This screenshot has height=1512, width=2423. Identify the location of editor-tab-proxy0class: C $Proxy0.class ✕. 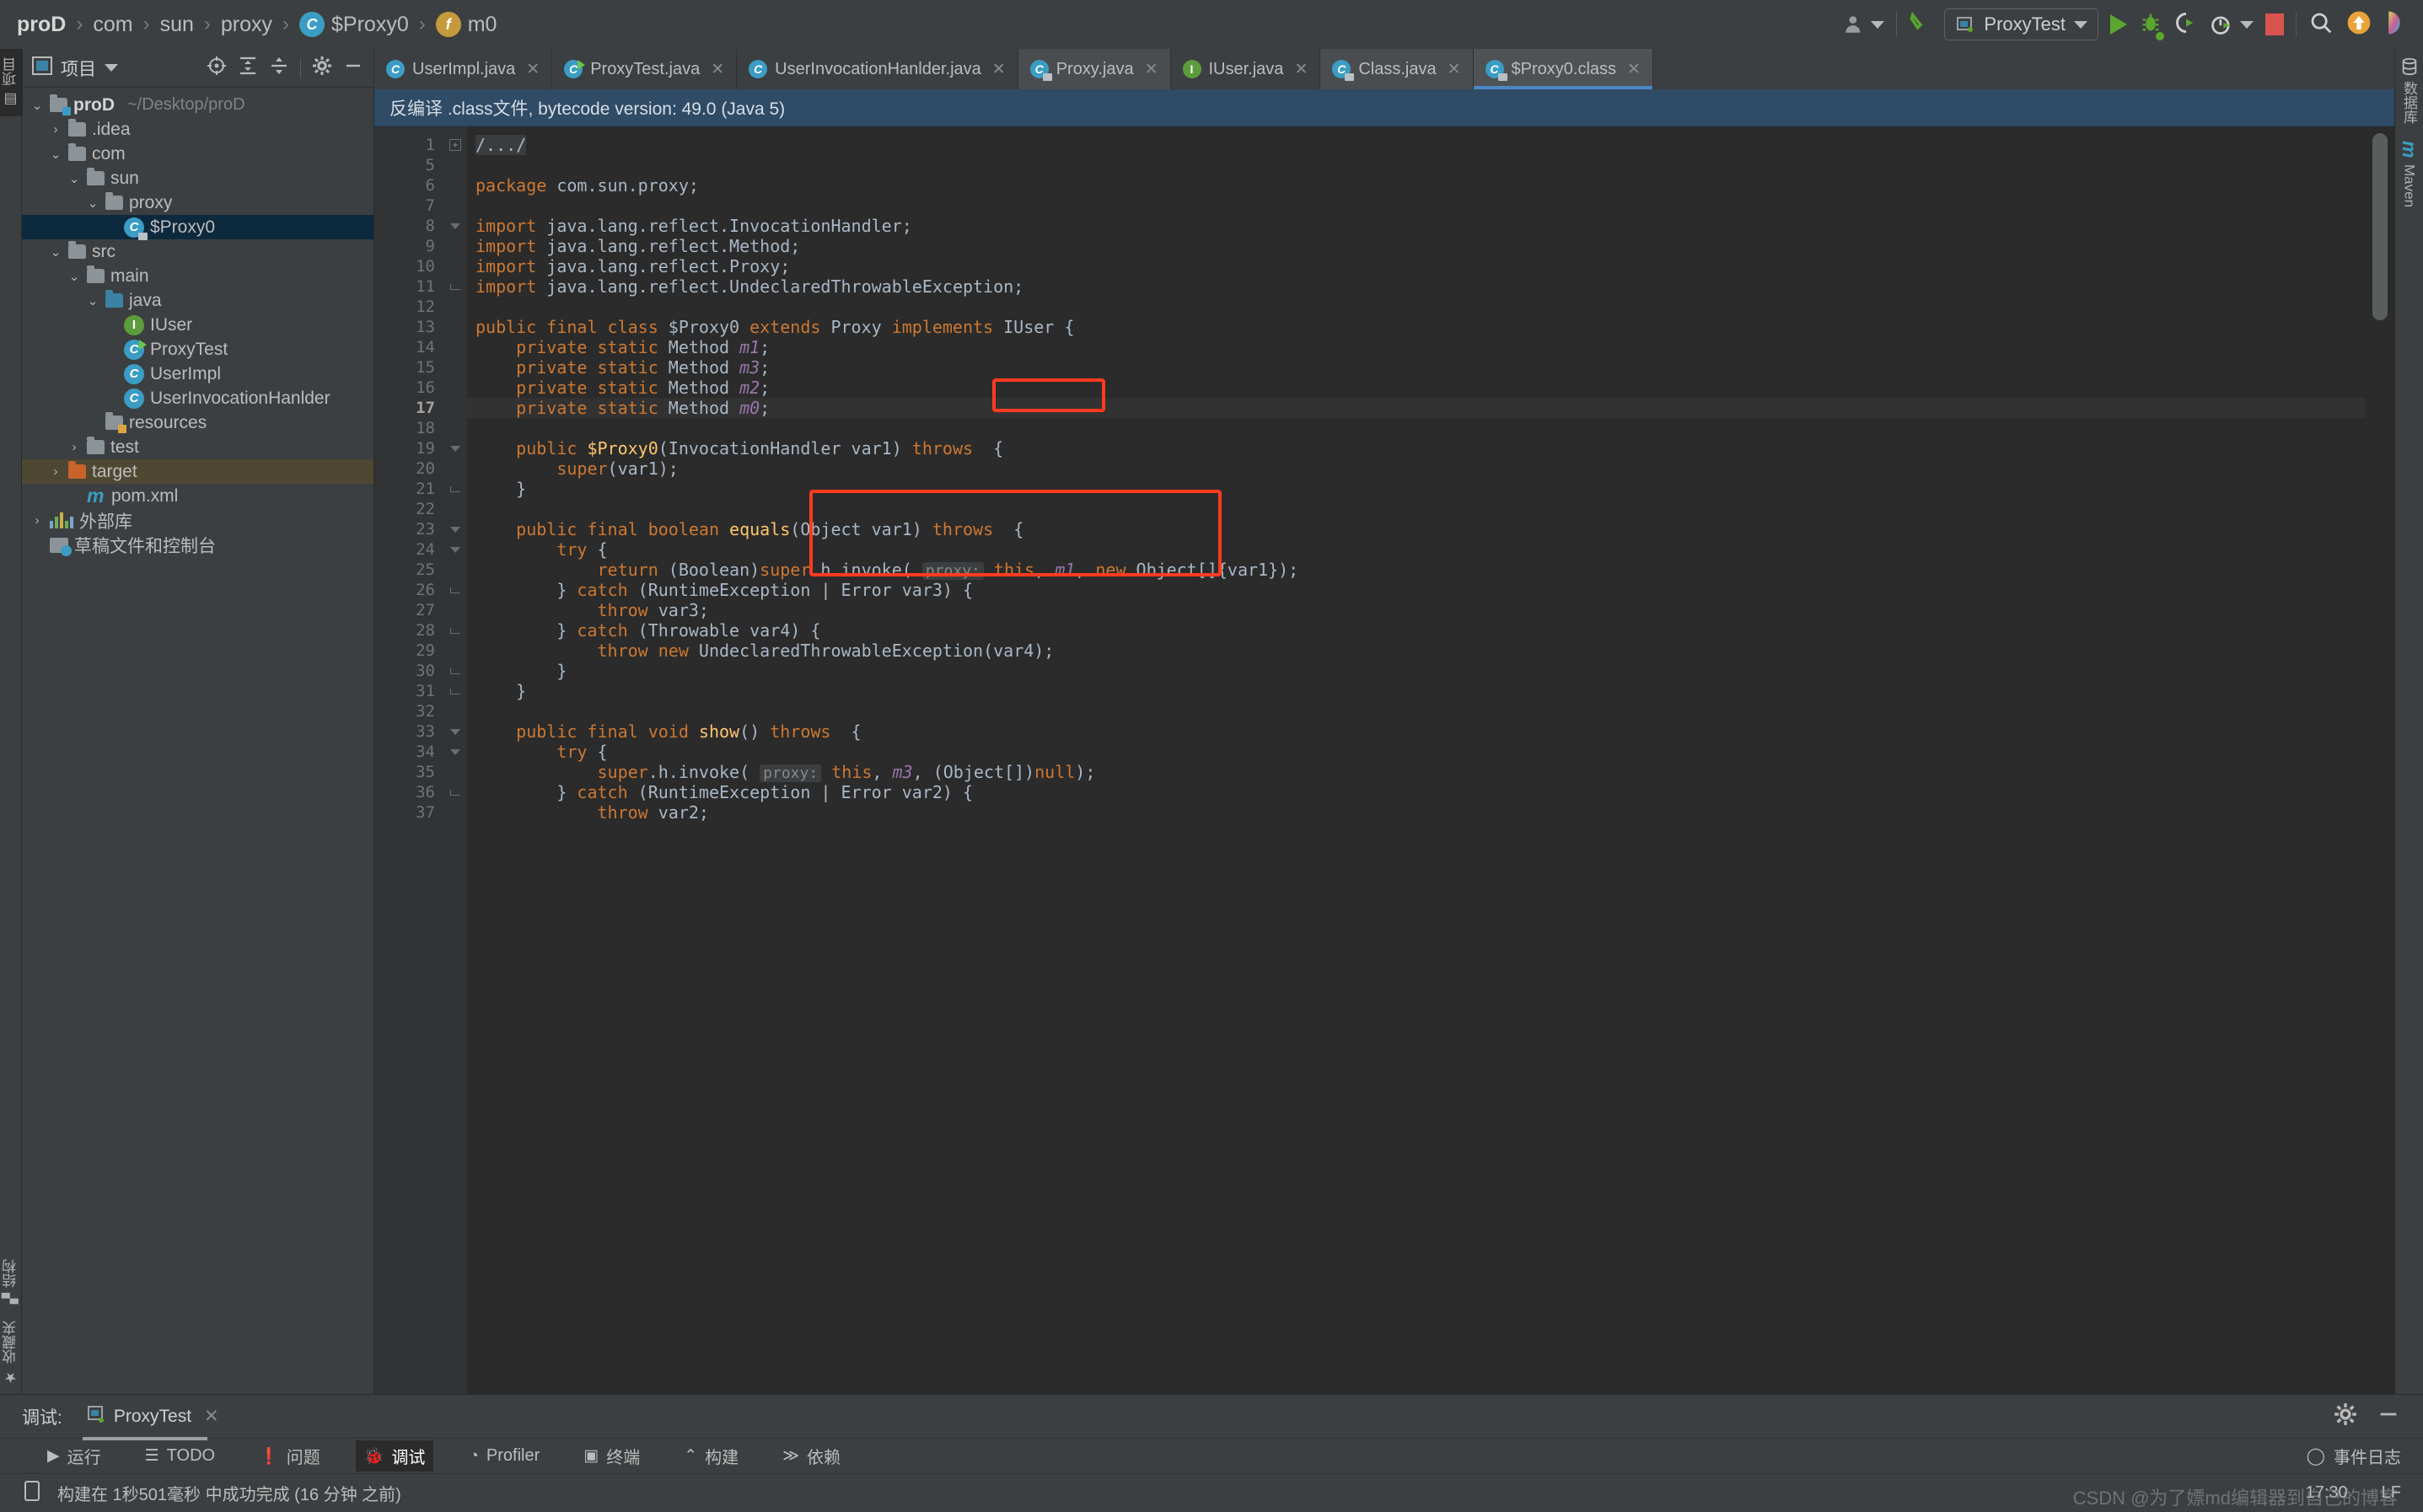
(1563, 69).